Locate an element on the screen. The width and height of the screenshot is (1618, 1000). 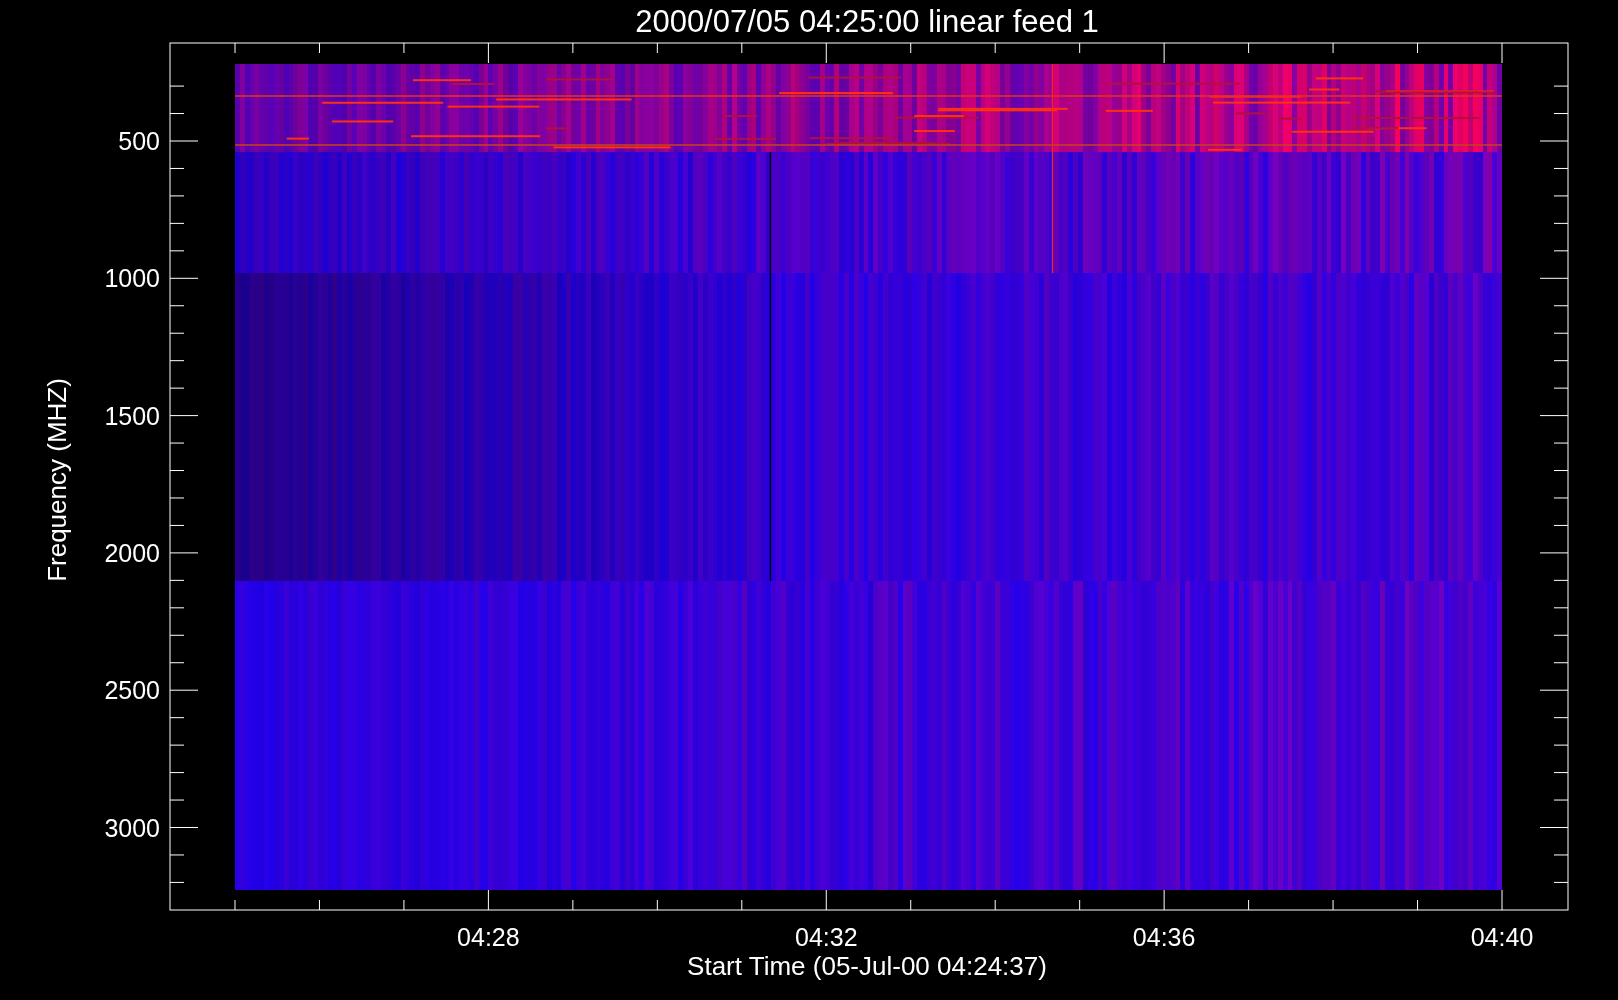
y-tick-label: 2000 is located at coordinates (132, 552).